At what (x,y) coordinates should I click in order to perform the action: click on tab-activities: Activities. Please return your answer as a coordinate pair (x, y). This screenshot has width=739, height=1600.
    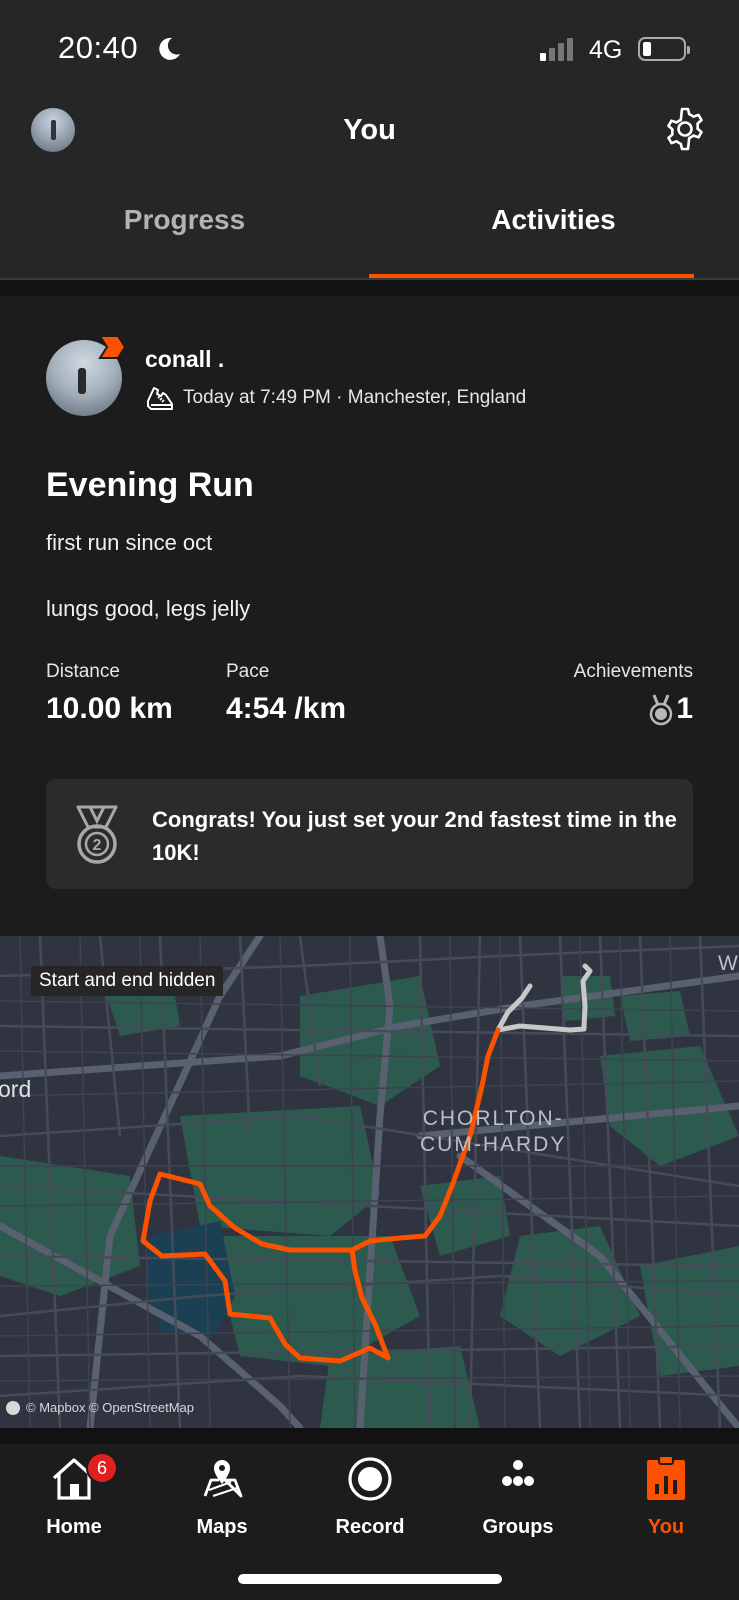
    Looking at the image, I should click on (553, 230).